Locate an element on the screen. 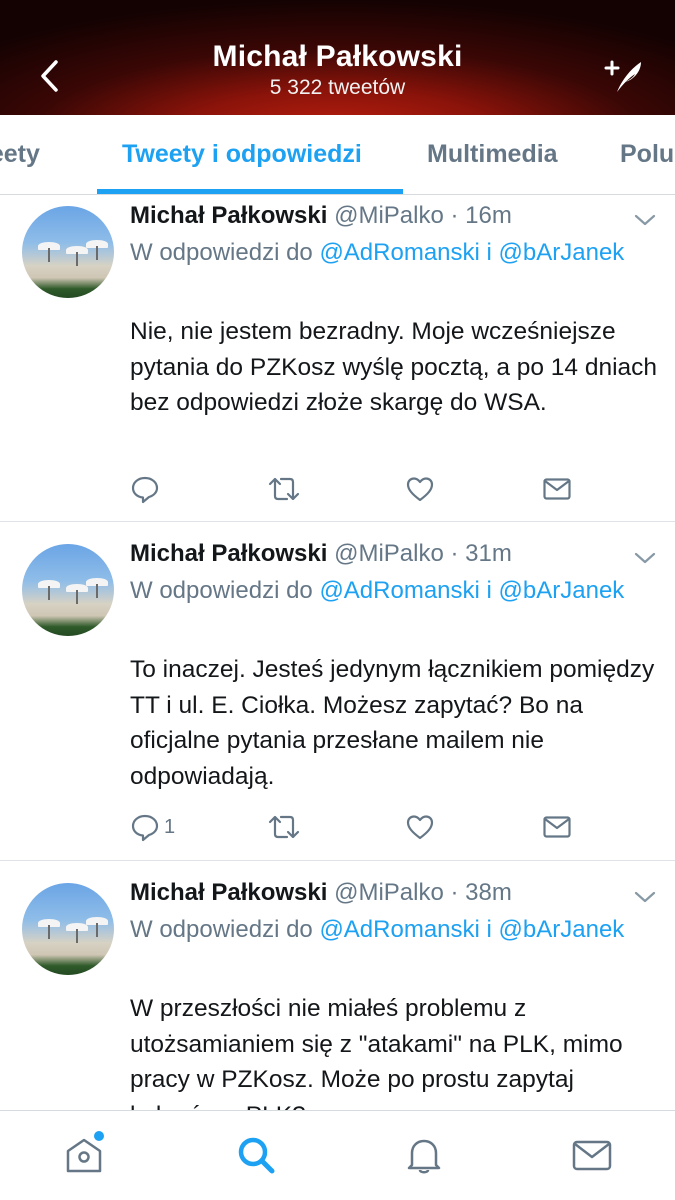 Image resolution: width=675 pixels, height=1200 pixels. notification-dot is located at coordinates (99, 1136).